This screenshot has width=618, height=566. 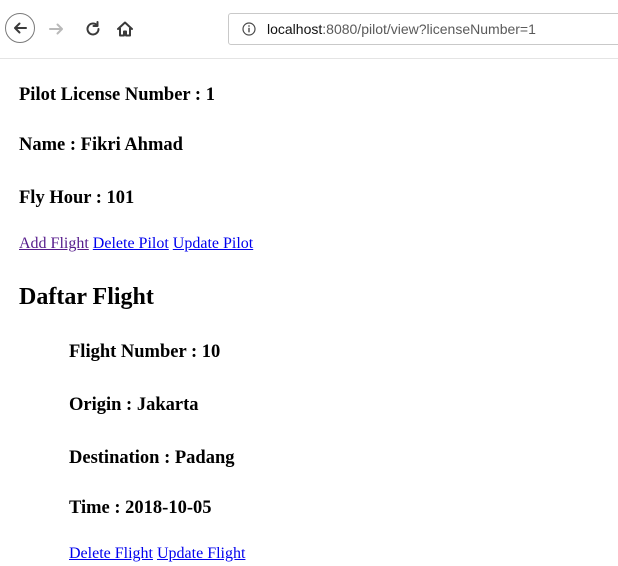 What do you see at coordinates (140, 508) in the screenshot?
I see `flight-time-text: Time : 2018-10-05` at bounding box center [140, 508].